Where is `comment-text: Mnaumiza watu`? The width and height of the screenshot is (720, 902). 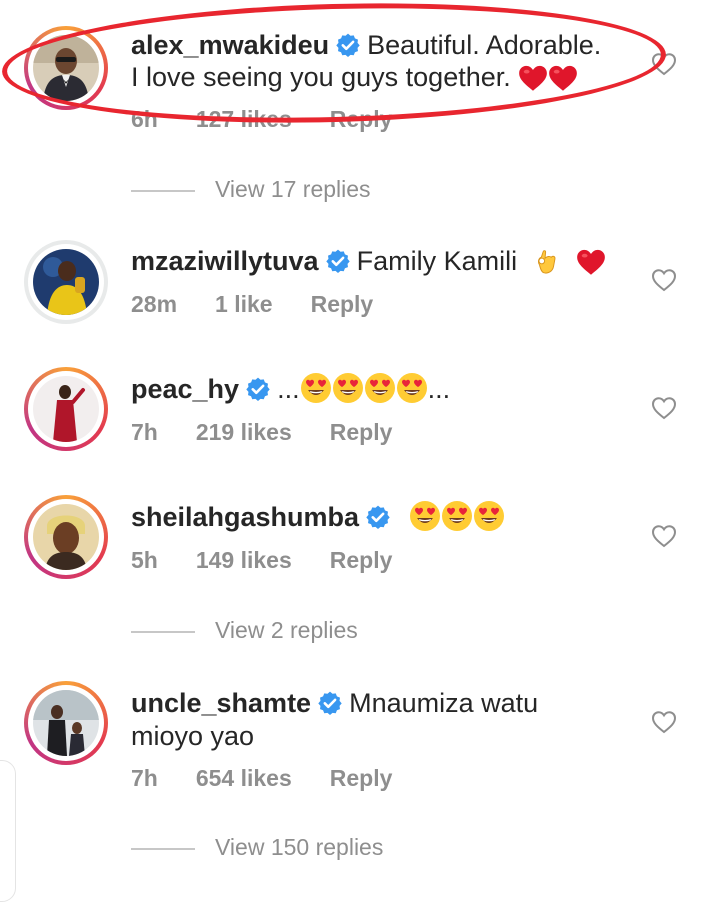 comment-text: Mnaumiza watu is located at coordinates (444, 703).